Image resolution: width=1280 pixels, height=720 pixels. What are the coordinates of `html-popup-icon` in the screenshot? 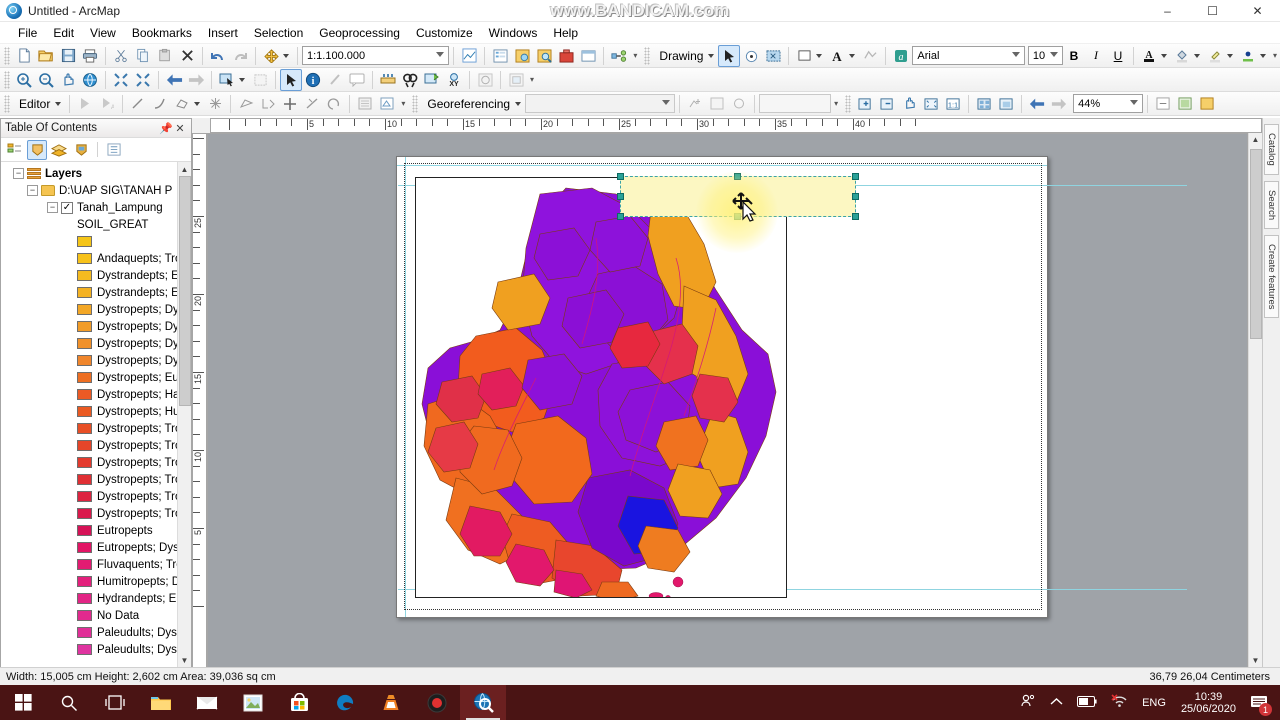 It's located at (357, 80).